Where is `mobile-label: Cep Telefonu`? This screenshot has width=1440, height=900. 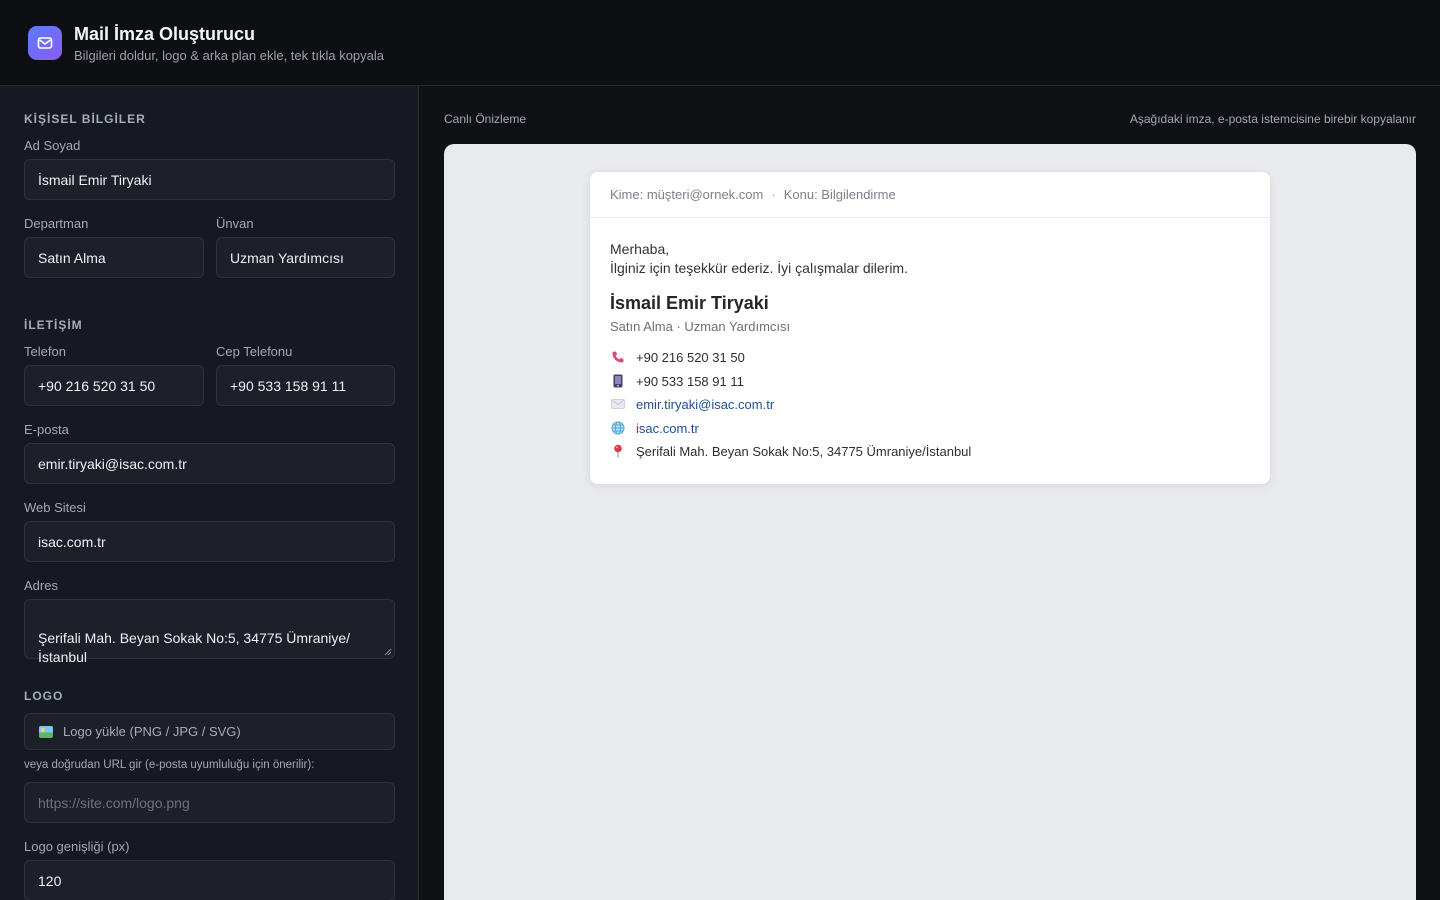 mobile-label: Cep Telefonu is located at coordinates (254, 351).